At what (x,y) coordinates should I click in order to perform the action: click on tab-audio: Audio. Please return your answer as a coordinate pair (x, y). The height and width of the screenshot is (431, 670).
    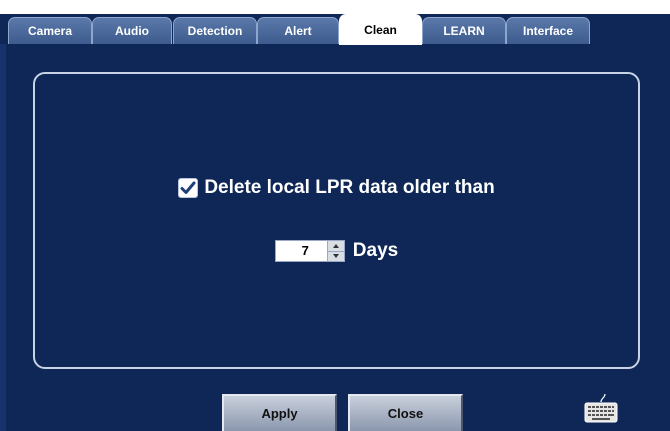
    Looking at the image, I should click on (132, 30).